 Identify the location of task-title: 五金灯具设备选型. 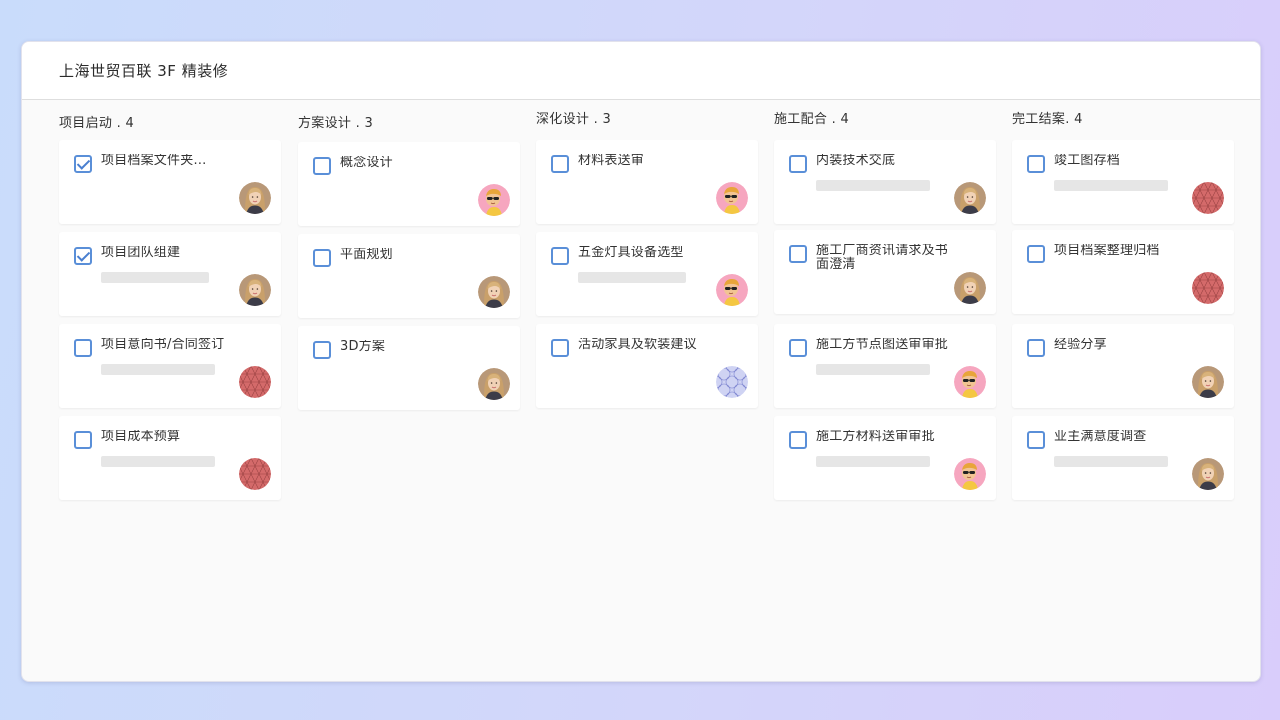
(631, 253).